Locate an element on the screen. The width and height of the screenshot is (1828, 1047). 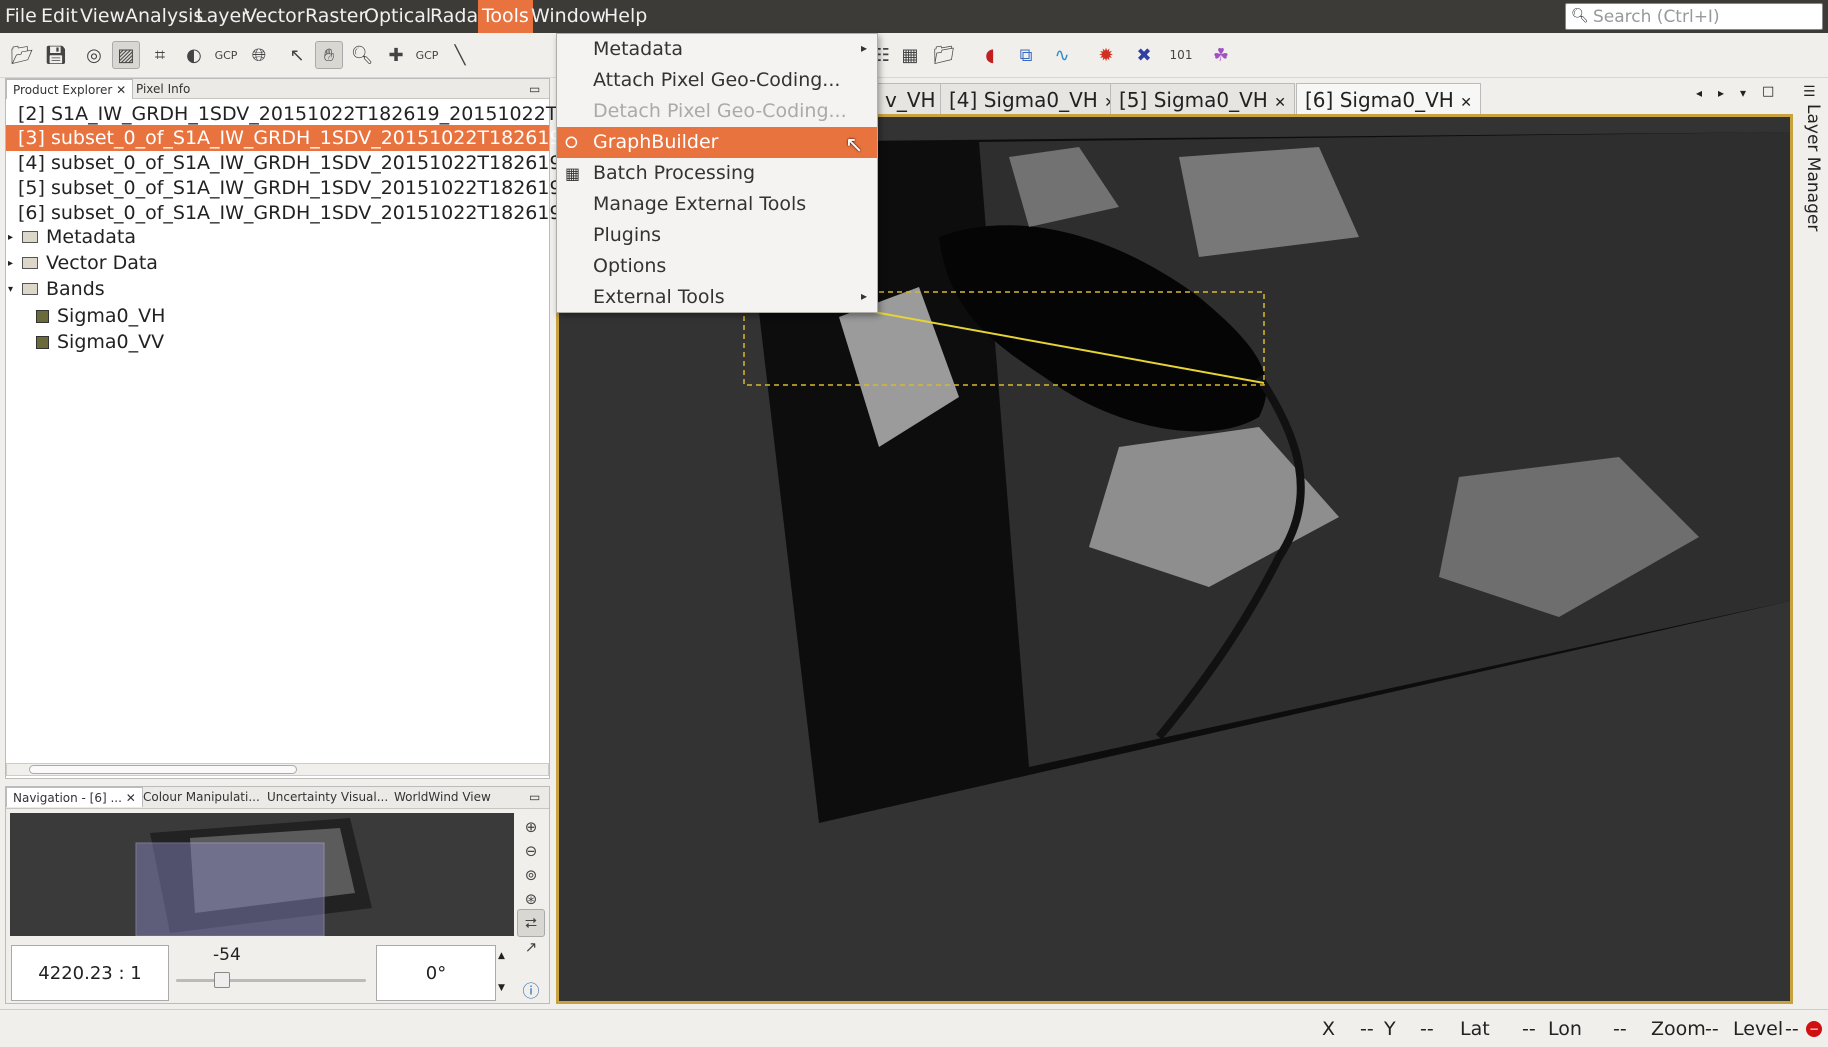
pan-tool-icon: ✋︎ is located at coordinates (329, 55).